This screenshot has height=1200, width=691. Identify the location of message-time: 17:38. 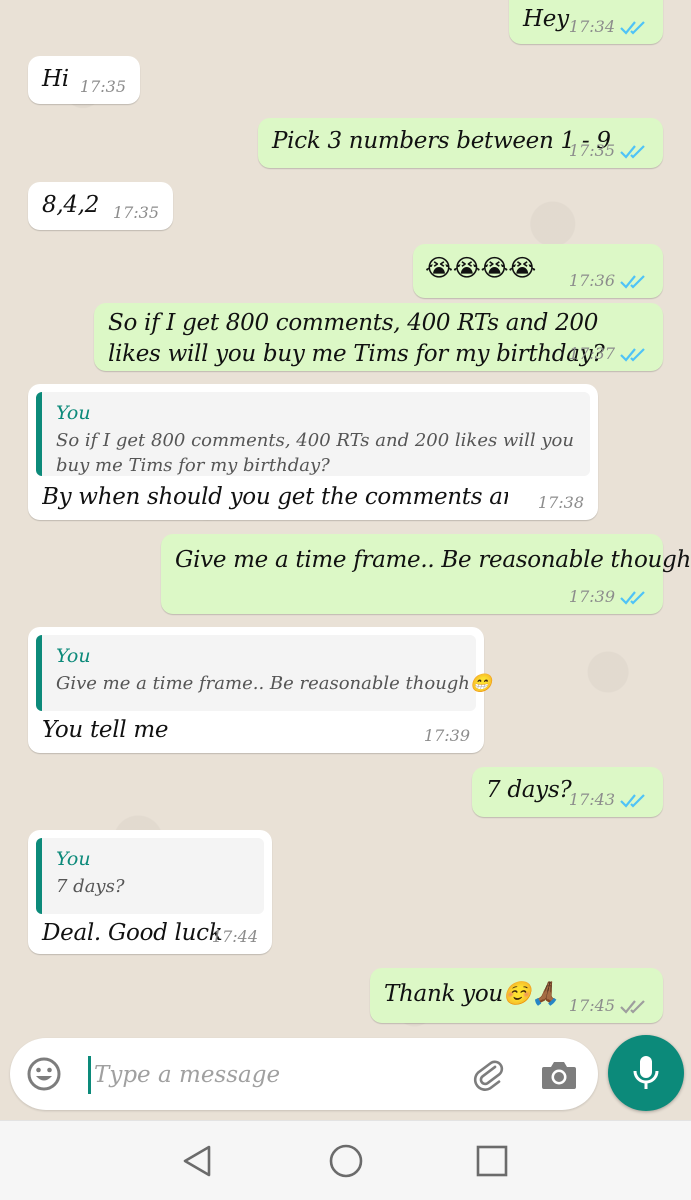
(560, 502).